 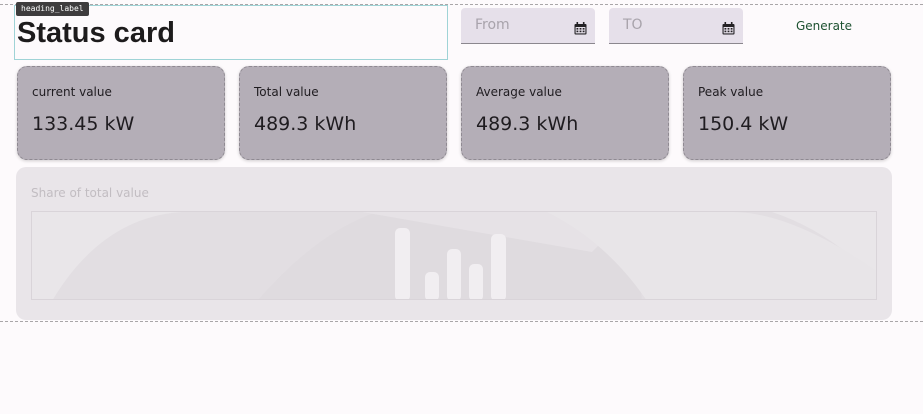 I want to click on total-value-card: Total value 489.3 kWh, so click(x=343, y=113).